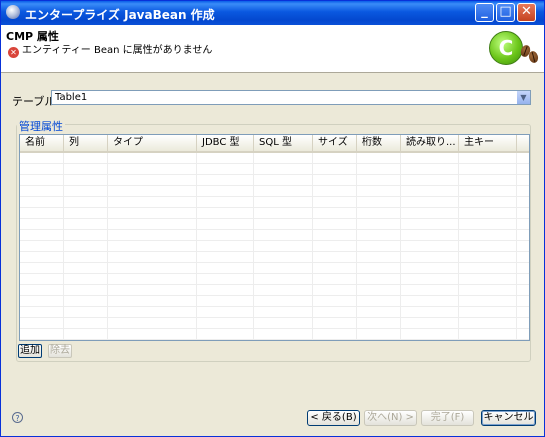 This screenshot has height=437, width=545. I want to click on table-combobox: Table1 ▼, so click(291, 97).